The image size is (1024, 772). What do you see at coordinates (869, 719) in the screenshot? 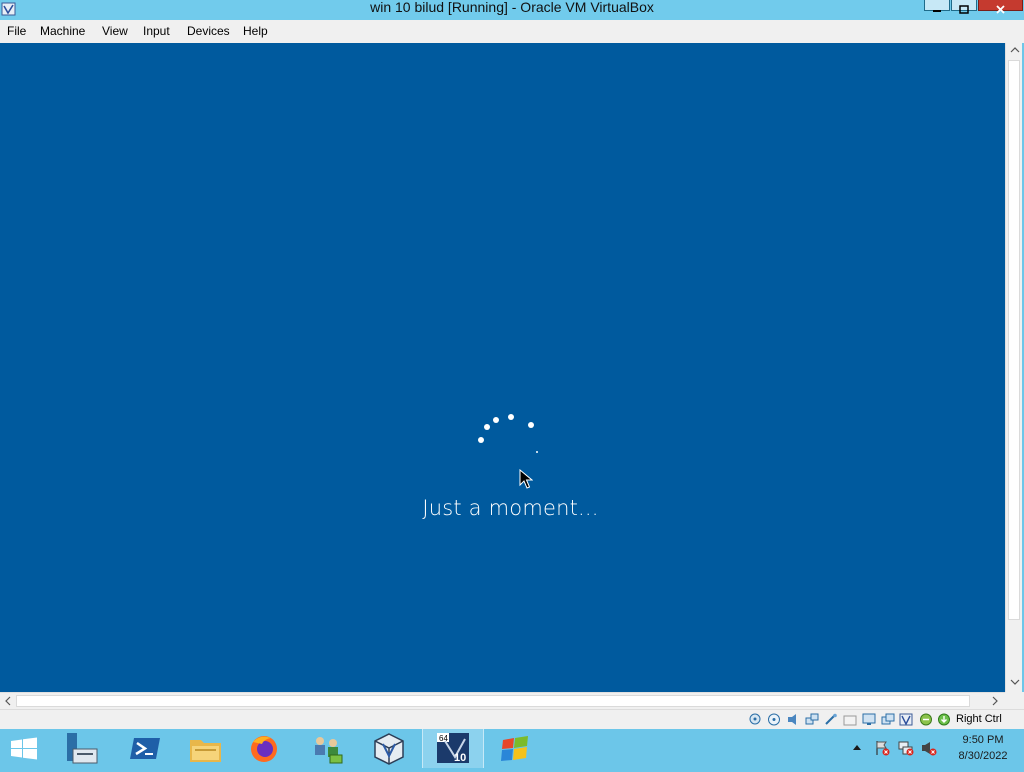
I see `display-icon` at bounding box center [869, 719].